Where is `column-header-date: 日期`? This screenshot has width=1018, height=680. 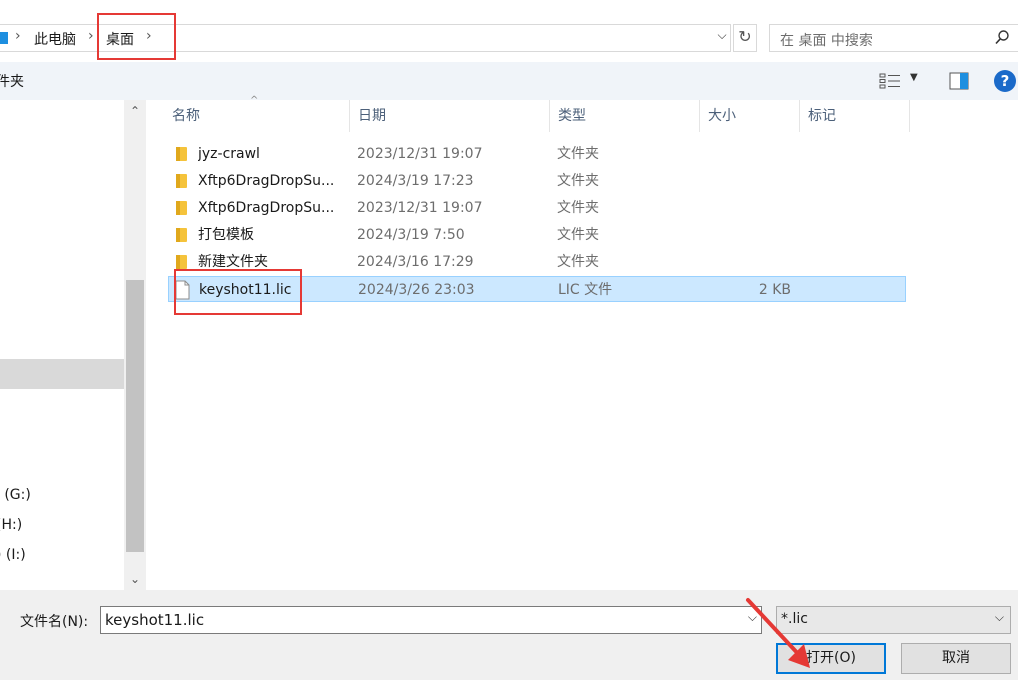
column-header-date: 日期 is located at coordinates (450, 116).